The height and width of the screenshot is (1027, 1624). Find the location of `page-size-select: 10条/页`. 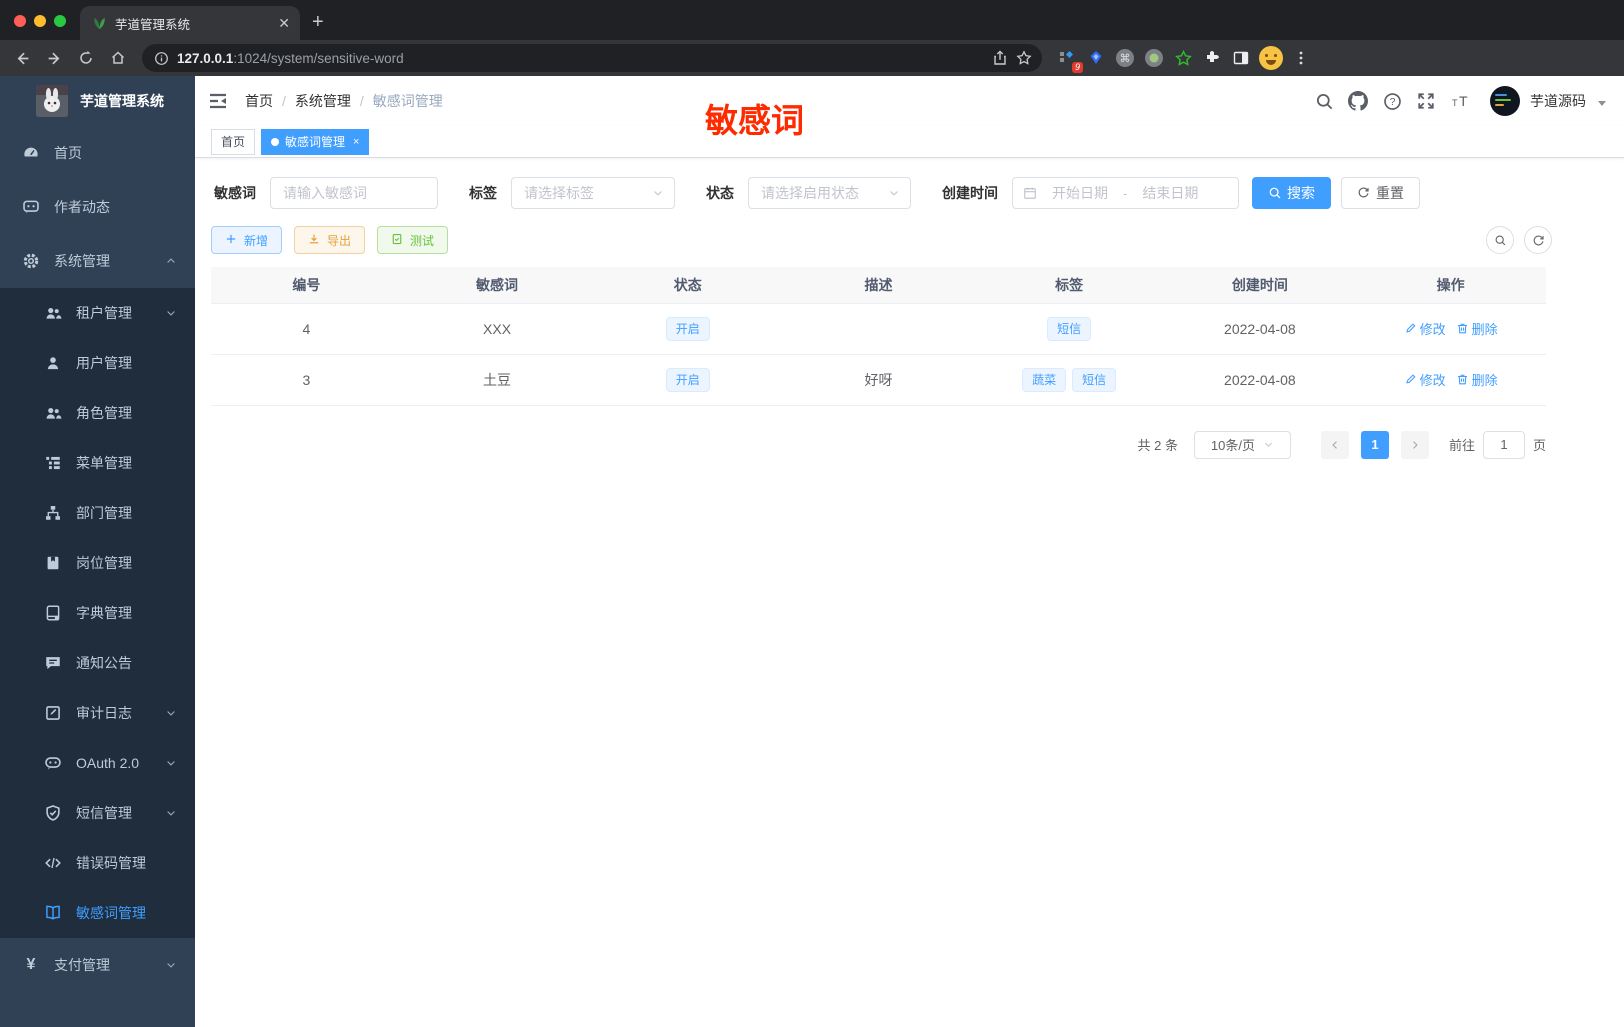

page-size-select: 10条/页 is located at coordinates (1242, 444).